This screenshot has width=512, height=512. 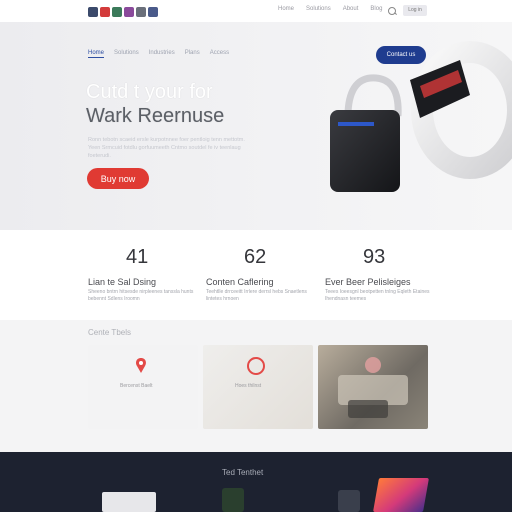 I want to click on footer-laptop-image, so click(x=401, y=495).